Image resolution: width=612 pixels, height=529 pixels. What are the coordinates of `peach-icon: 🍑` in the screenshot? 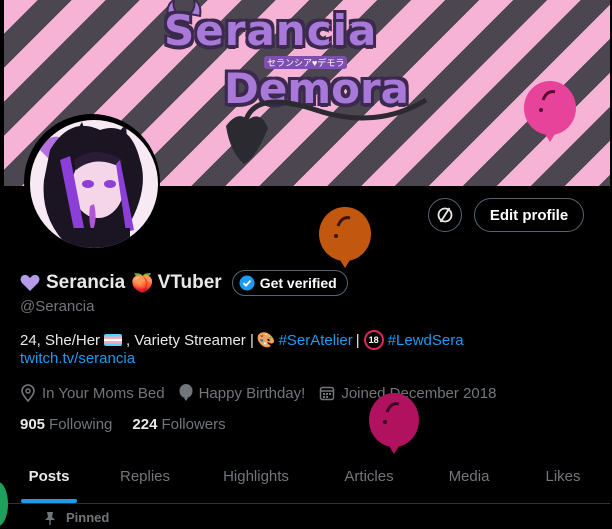 It's located at (142, 282).